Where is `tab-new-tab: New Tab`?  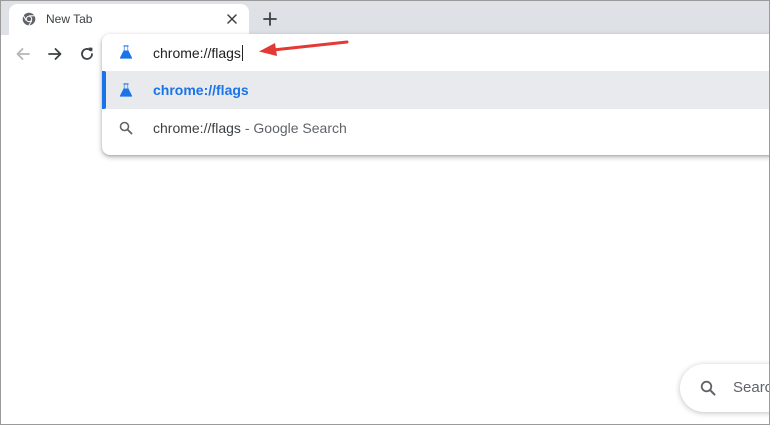
tab-new-tab: New Tab is located at coordinates (129, 19).